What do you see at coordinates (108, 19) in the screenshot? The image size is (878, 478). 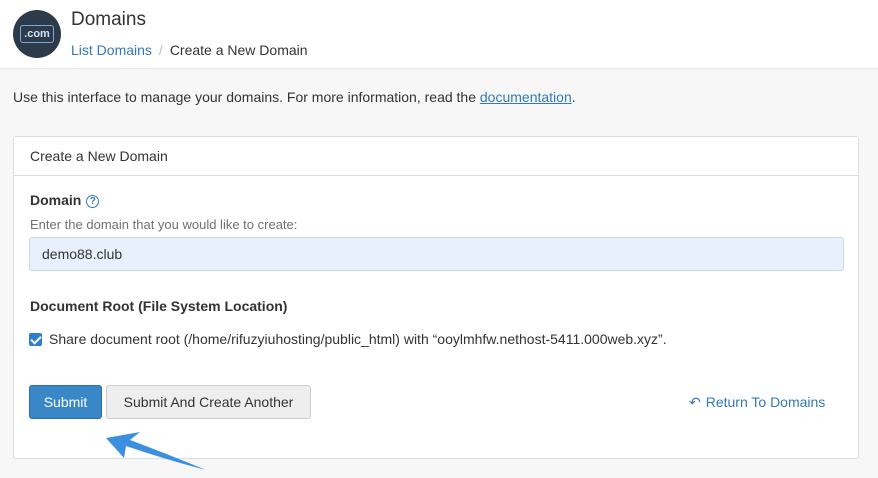 I see `page-title: Domains` at bounding box center [108, 19].